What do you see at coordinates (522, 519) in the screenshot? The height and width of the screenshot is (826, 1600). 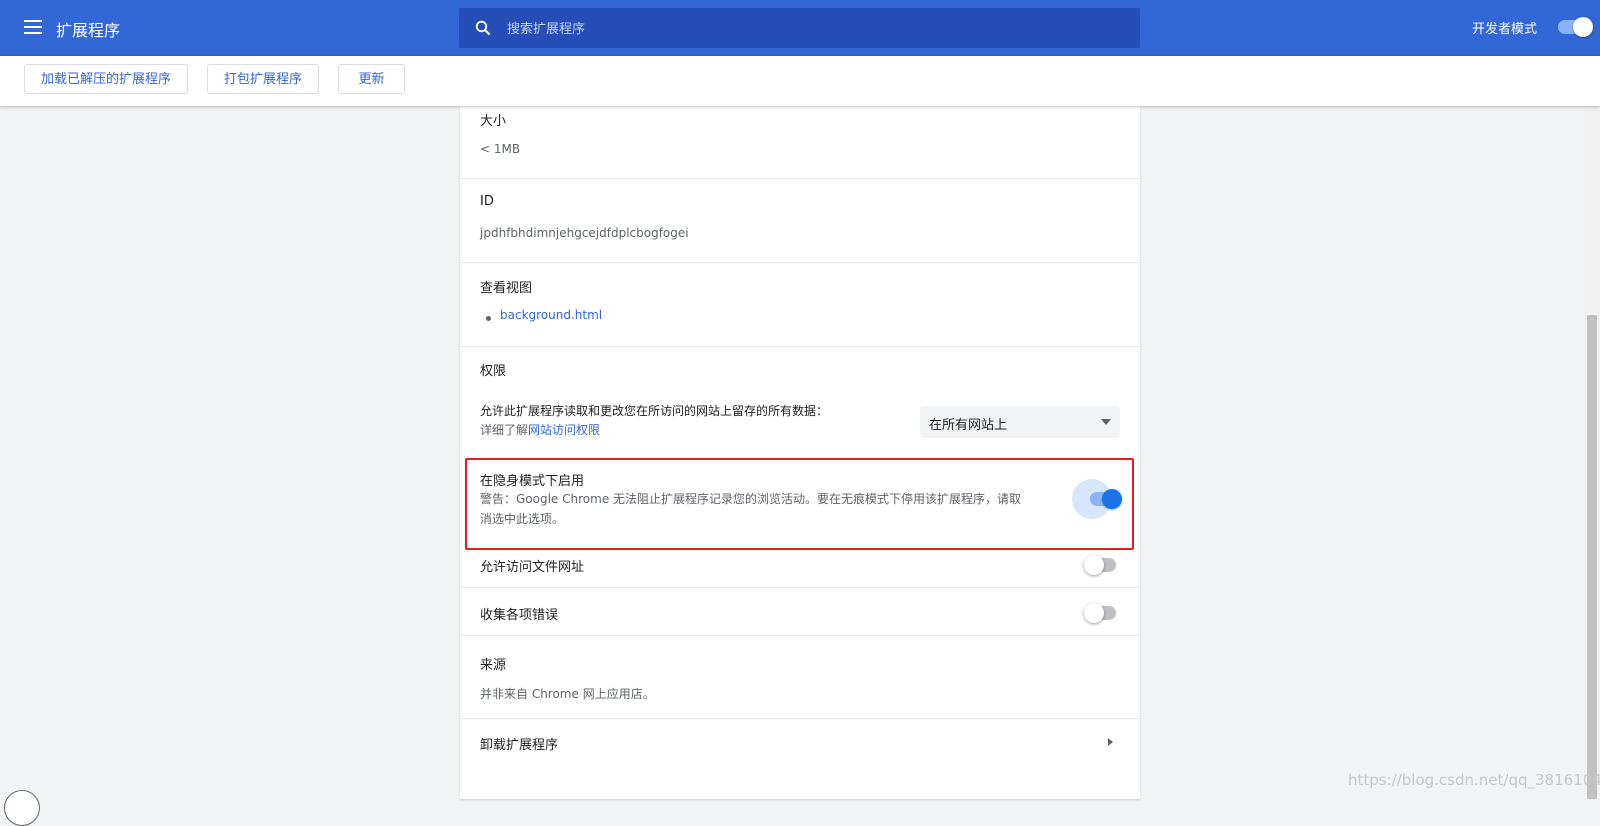 I see `incognito-warning-line-2: 消选中此选项。` at bounding box center [522, 519].